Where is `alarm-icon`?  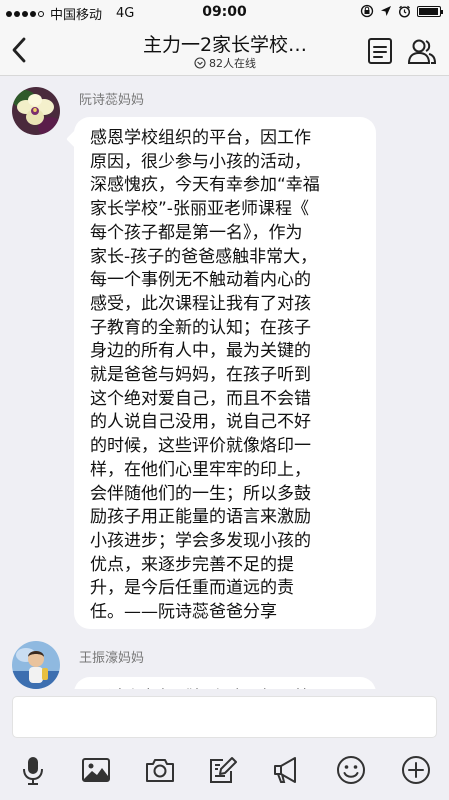
alarm-icon is located at coordinates (404, 11).